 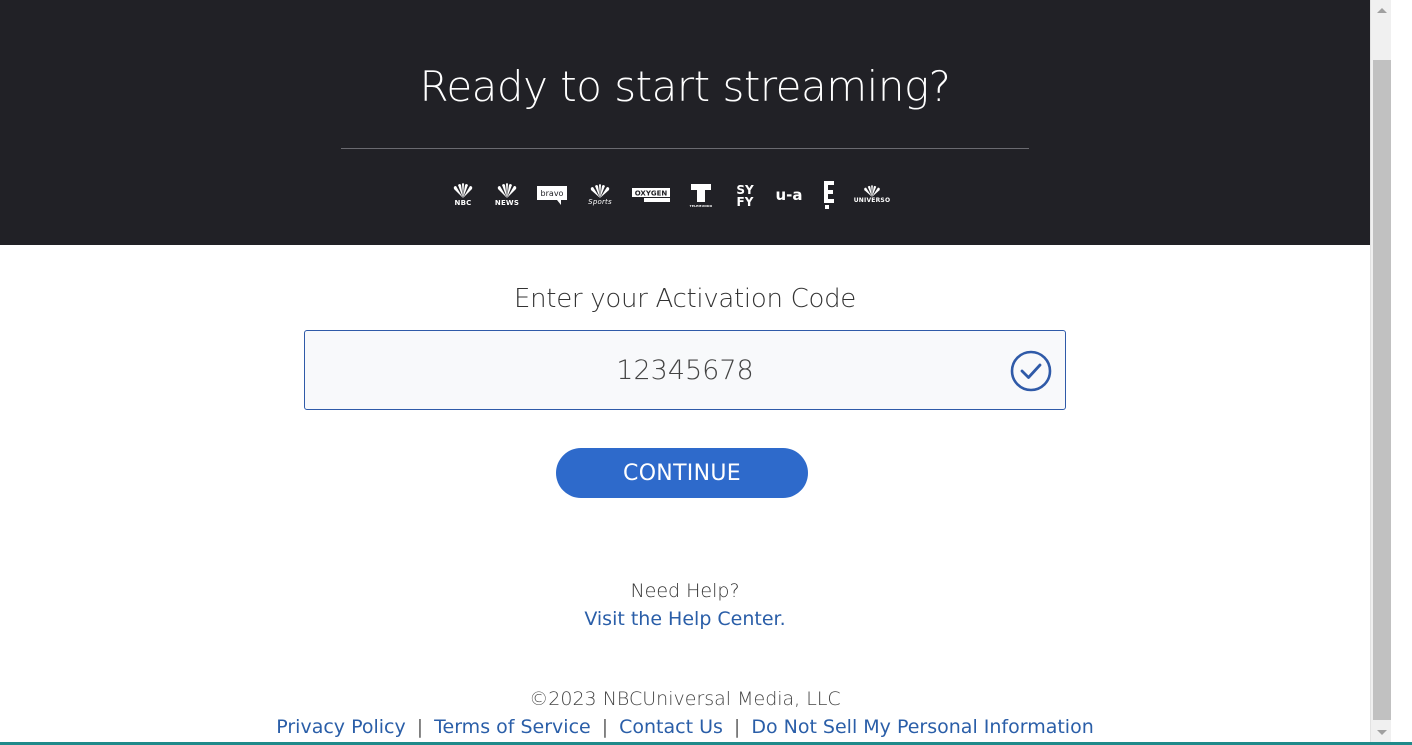 I want to click on universo-icon: UNIVERSO, so click(x=872, y=195).